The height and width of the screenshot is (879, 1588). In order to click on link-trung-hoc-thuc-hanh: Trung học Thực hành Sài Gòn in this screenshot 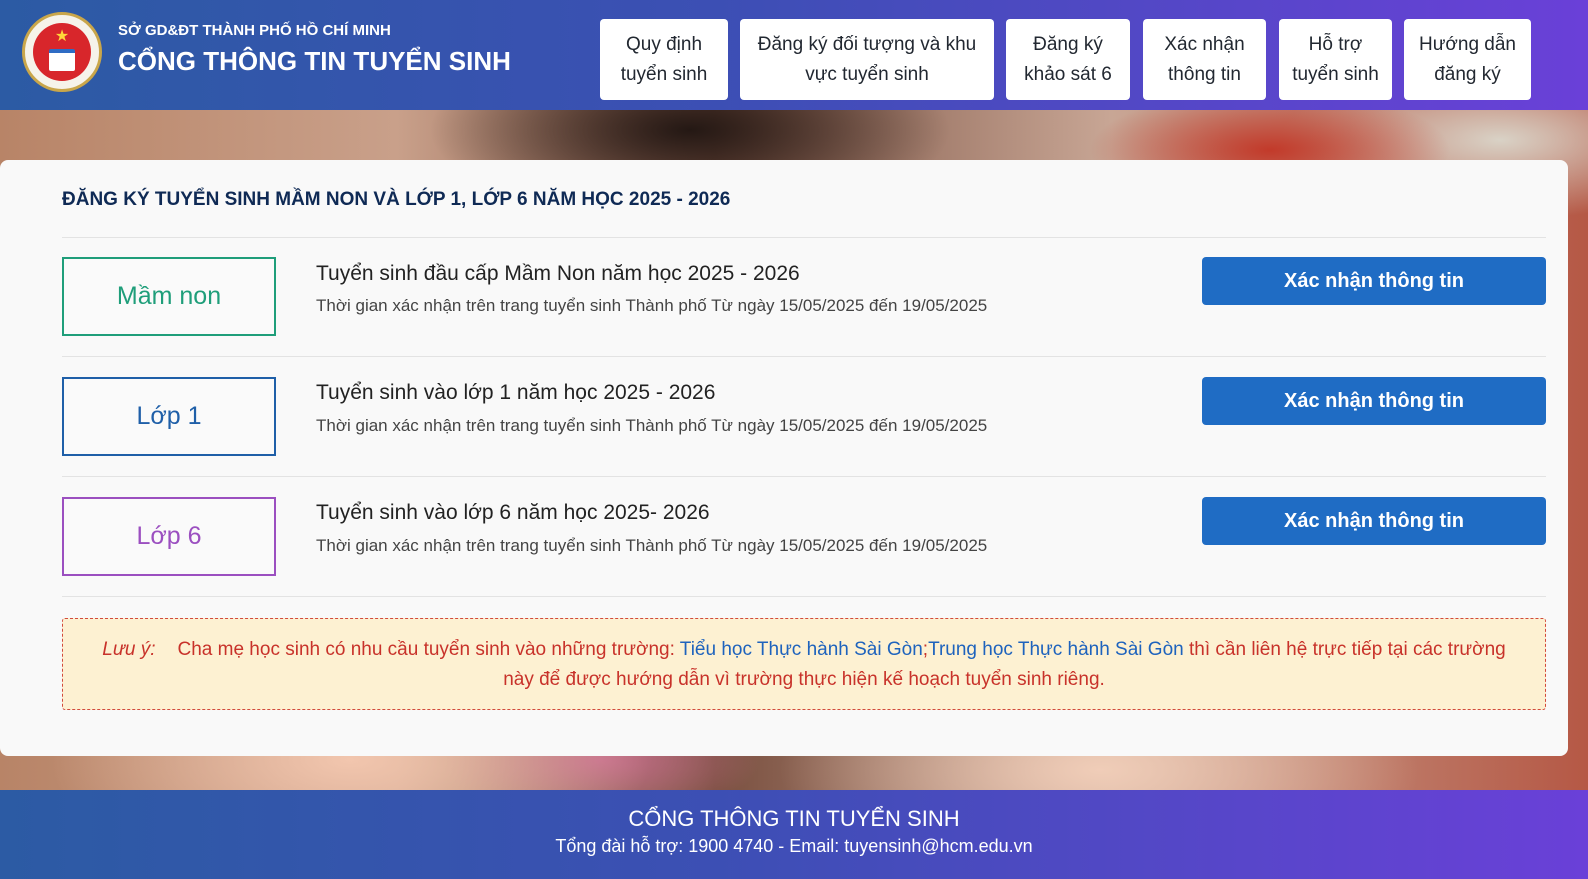, I will do `click(1056, 649)`.